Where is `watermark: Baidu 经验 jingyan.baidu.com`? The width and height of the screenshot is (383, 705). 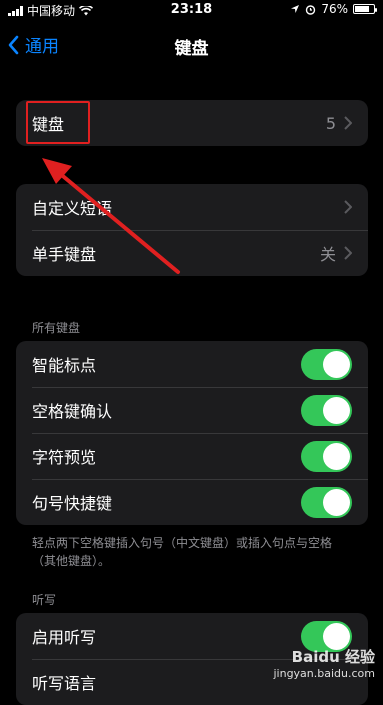 watermark: Baidu 经验 jingyan.baidu.com is located at coordinates (324, 663).